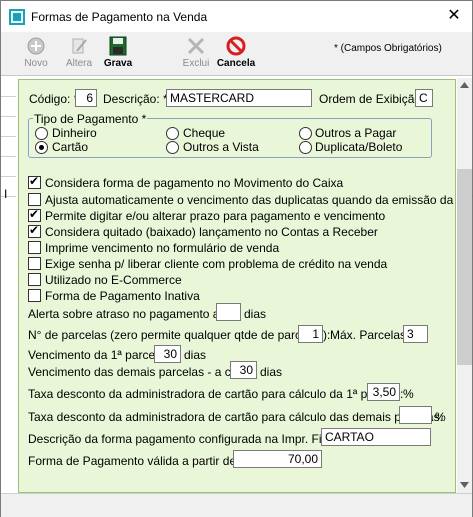 The image size is (473, 517). Describe the element at coordinates (236, 63) in the screenshot. I see `cancela-label: Cancela` at that location.